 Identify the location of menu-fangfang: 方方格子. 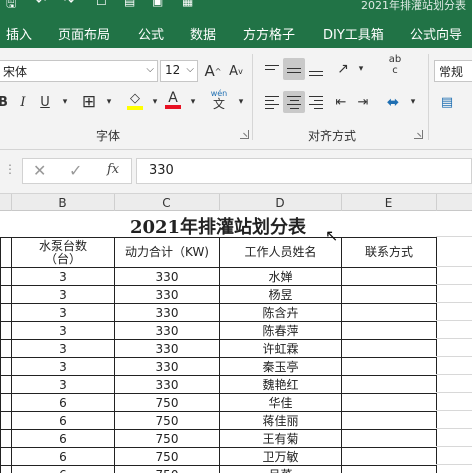
(269, 33).